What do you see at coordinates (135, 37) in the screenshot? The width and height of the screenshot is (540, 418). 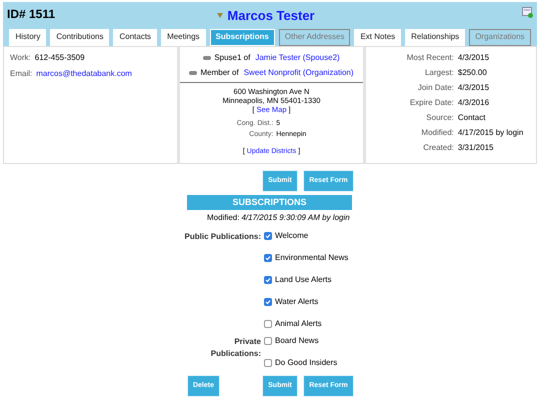 I see `tab: Contacts` at bounding box center [135, 37].